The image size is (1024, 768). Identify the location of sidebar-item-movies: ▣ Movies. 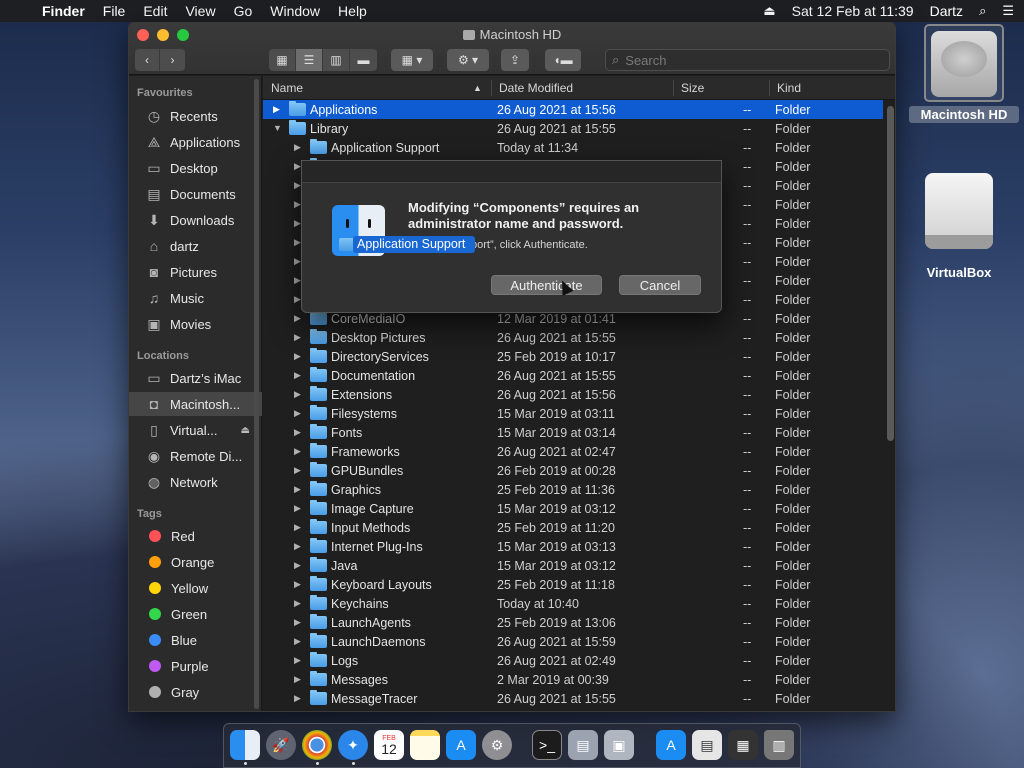
(195, 324).